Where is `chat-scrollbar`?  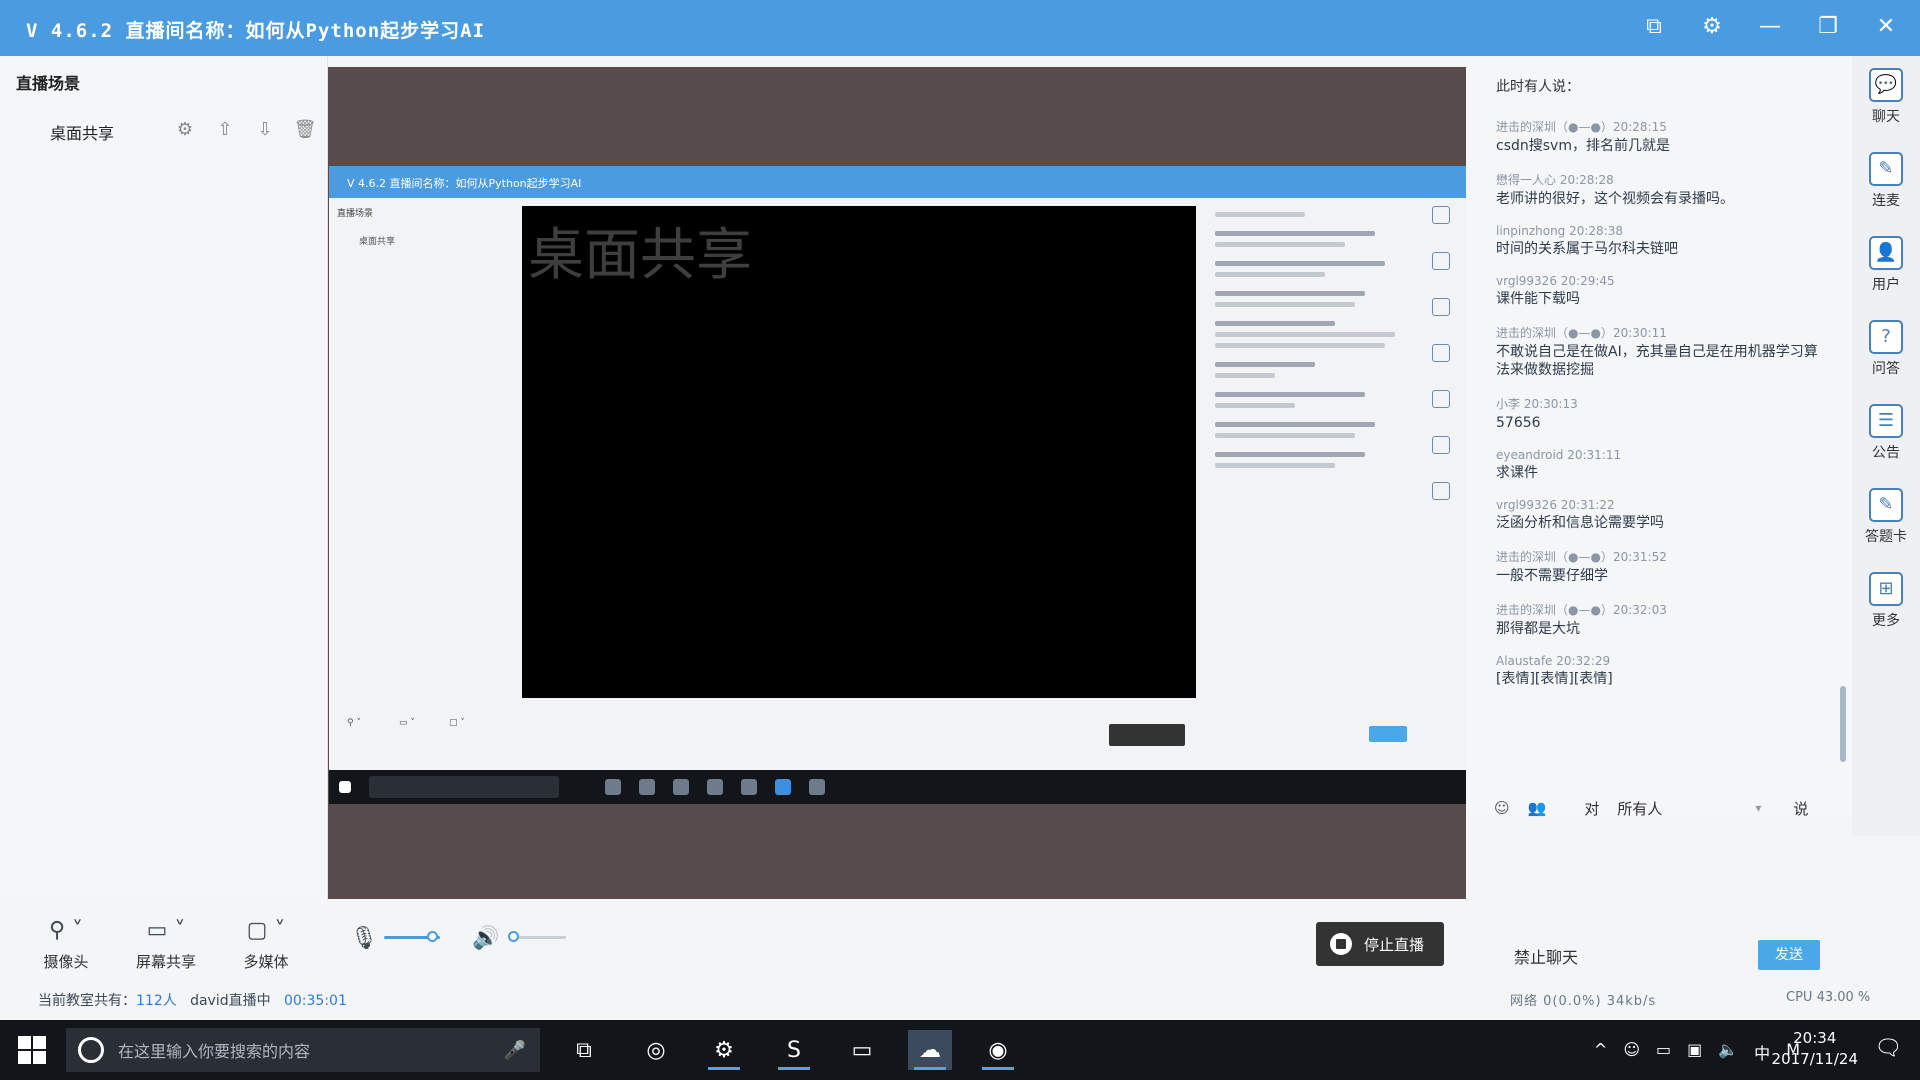 chat-scrollbar is located at coordinates (1843, 724).